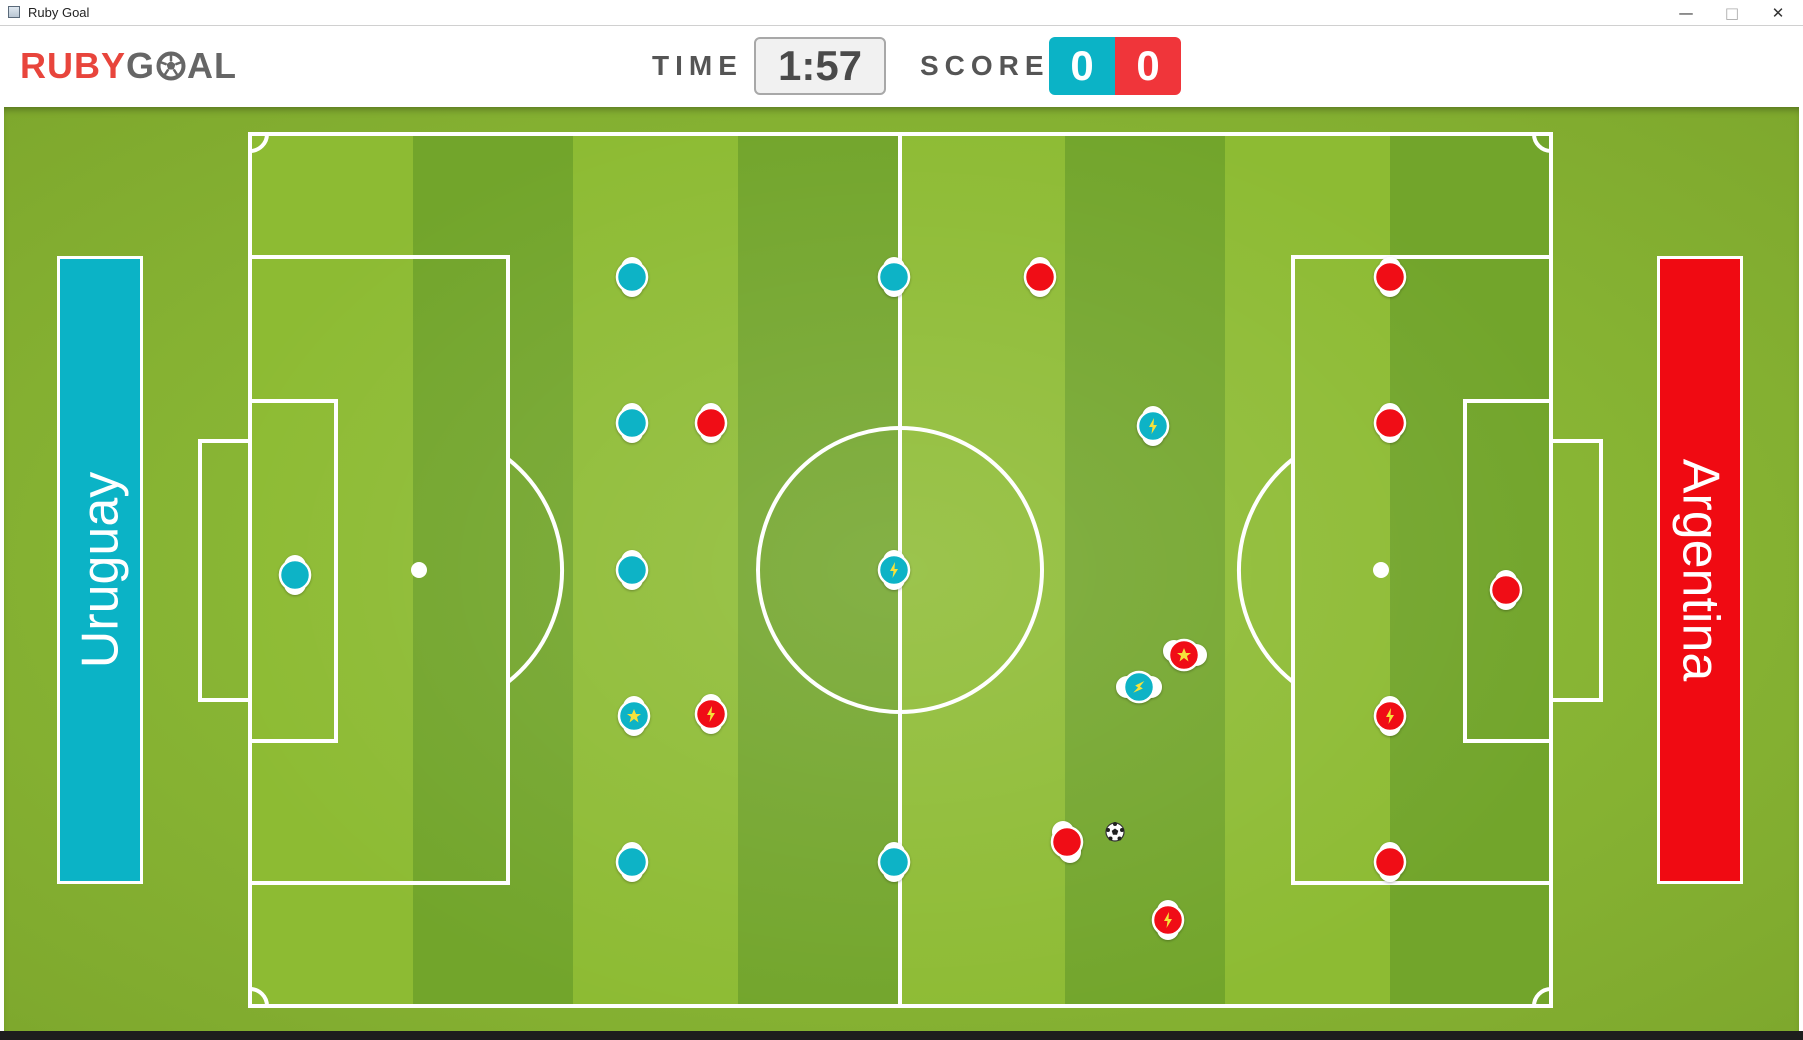  I want to click on soccer-ball-icon, so click(1115, 832).